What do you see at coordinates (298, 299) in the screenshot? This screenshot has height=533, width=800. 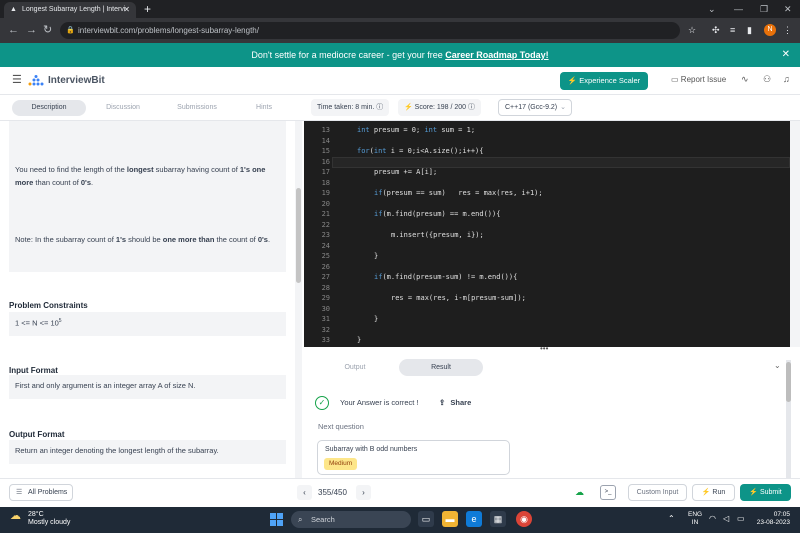 I see `description-scrollbar` at bounding box center [298, 299].